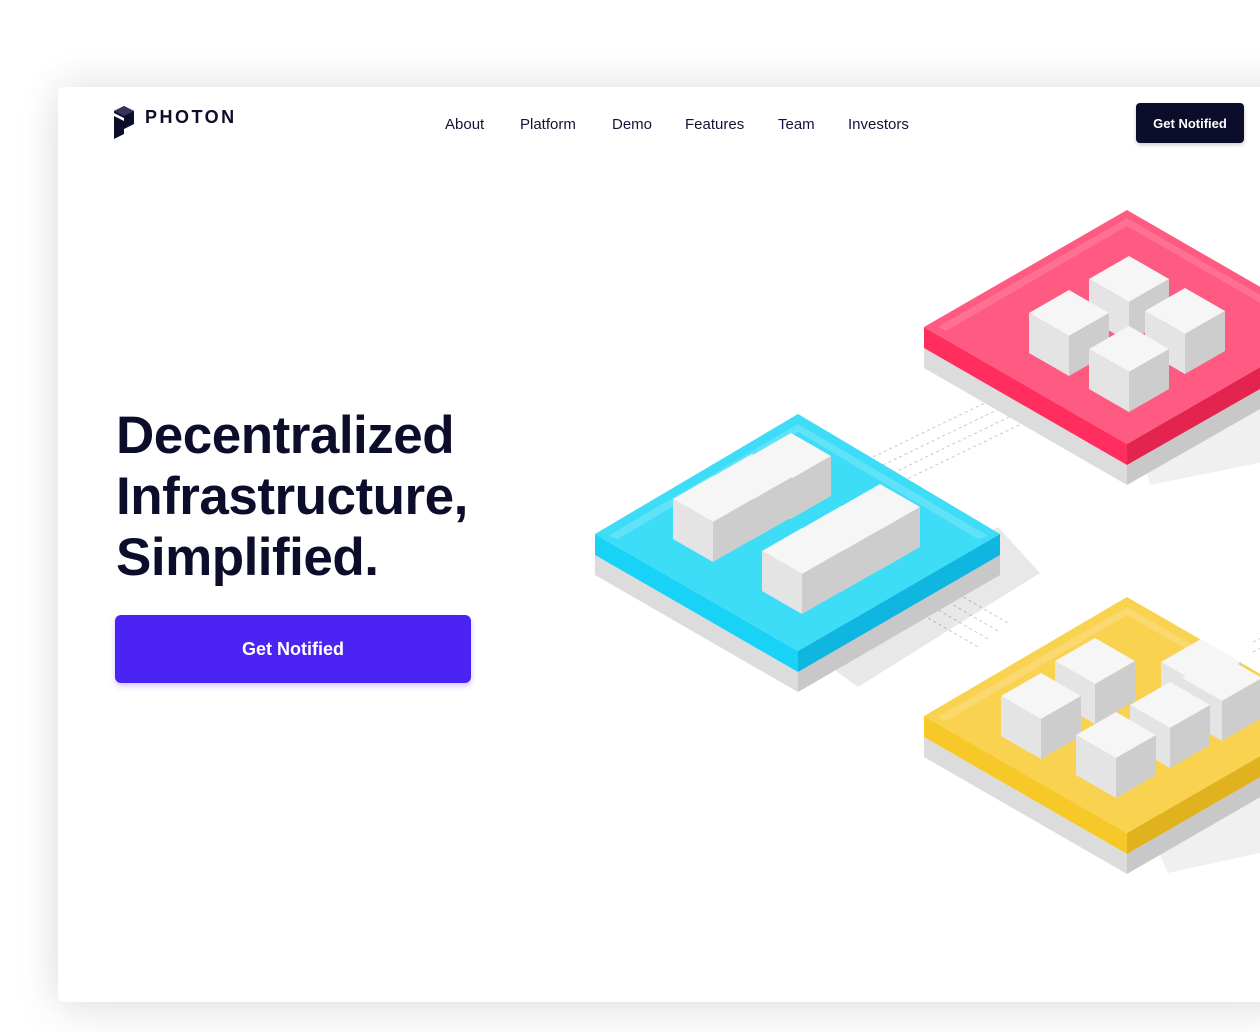 This screenshot has width=1260, height=1032. Describe the element at coordinates (1092, 347) in the screenshot. I see `pink-platform` at that location.